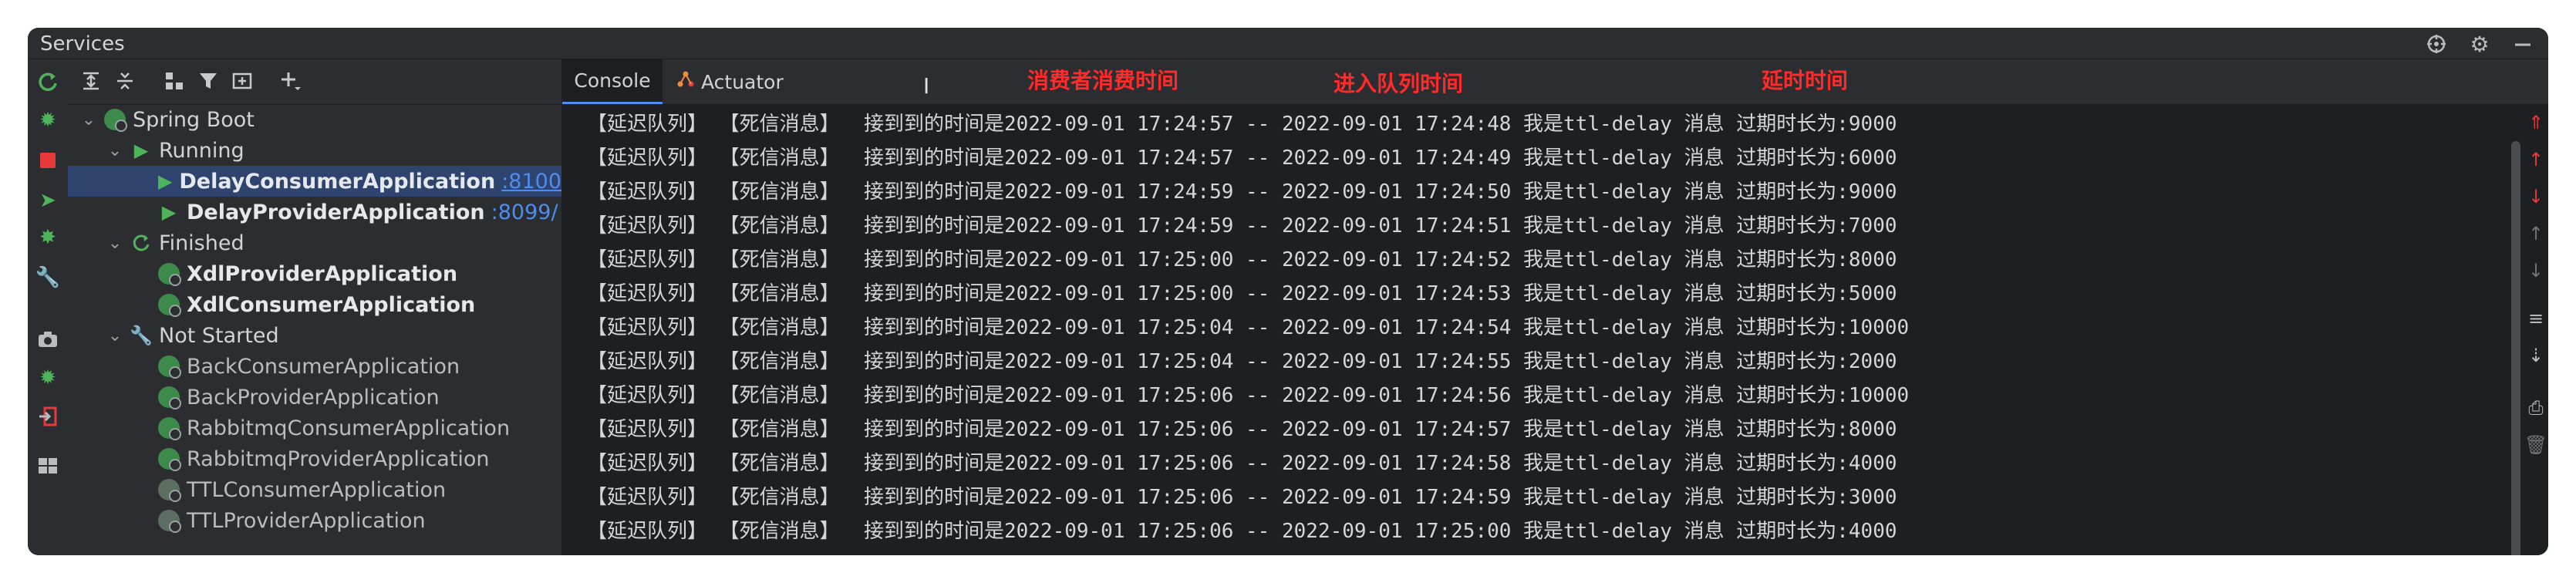  I want to click on port-link: :8099/, so click(524, 212).